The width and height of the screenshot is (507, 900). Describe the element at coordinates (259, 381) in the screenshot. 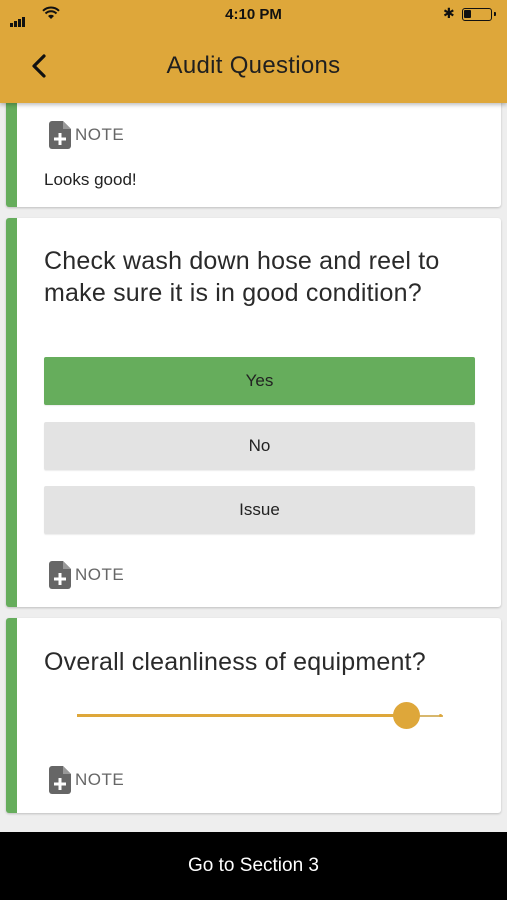

I see `answer-yes-button: Yes` at that location.